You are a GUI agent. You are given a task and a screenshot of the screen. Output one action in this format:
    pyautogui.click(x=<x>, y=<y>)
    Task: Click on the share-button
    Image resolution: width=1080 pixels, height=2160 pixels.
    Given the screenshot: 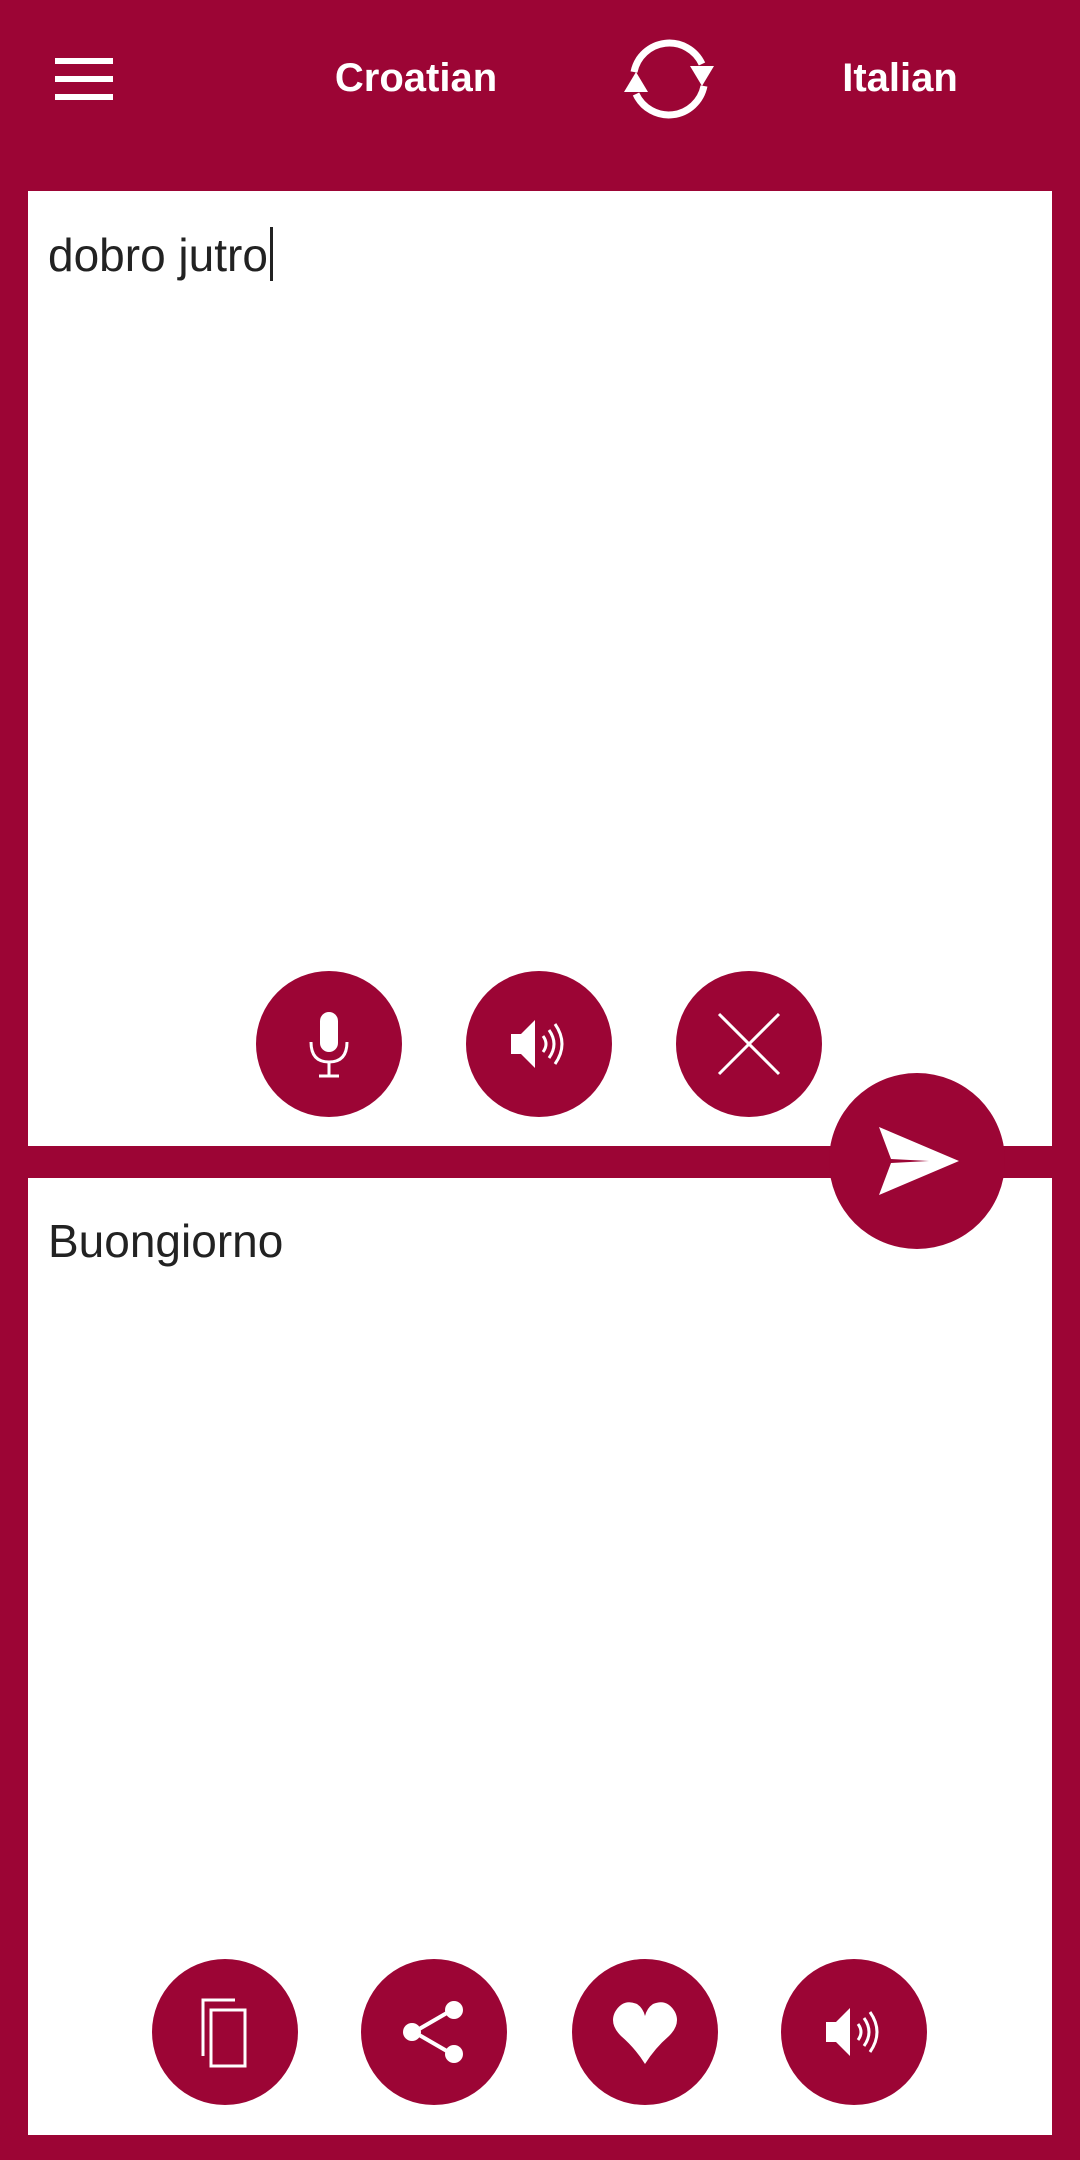 What is the action you would take?
    pyautogui.click(x=434, y=2032)
    